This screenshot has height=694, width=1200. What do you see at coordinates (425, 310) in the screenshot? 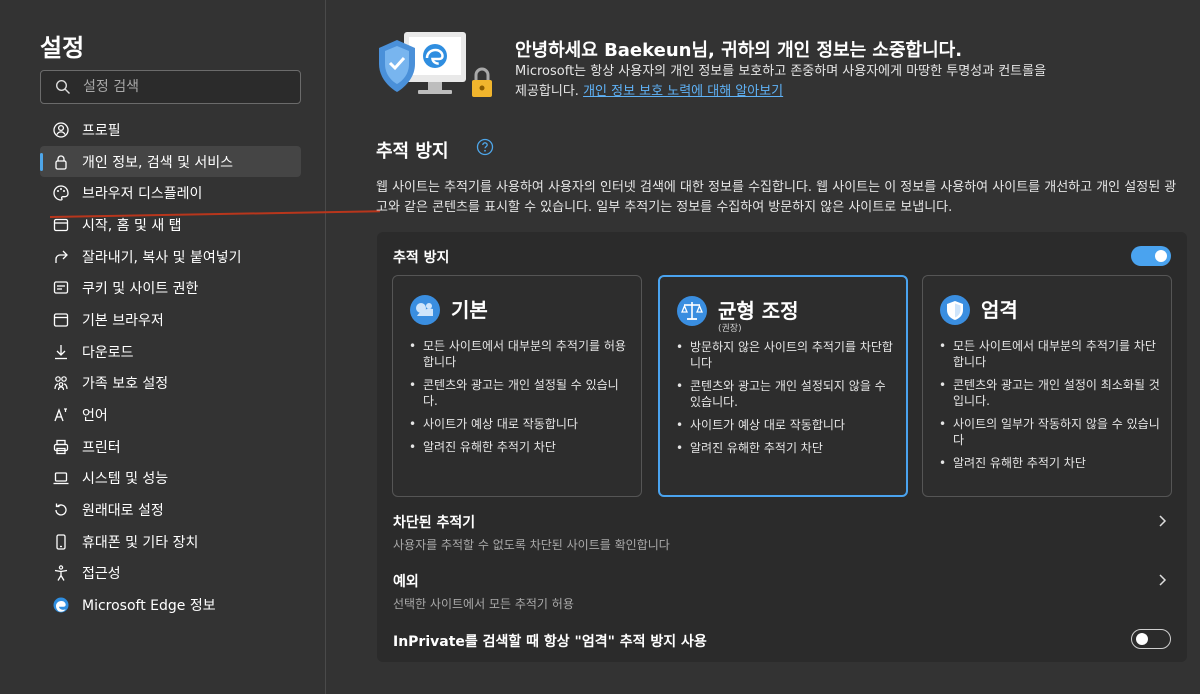
I see `basic-level-icon` at bounding box center [425, 310].